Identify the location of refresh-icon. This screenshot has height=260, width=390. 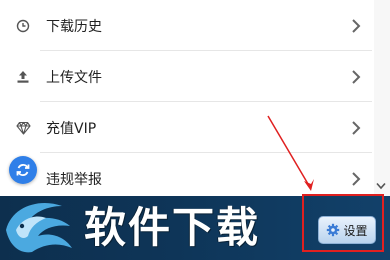
(23, 170).